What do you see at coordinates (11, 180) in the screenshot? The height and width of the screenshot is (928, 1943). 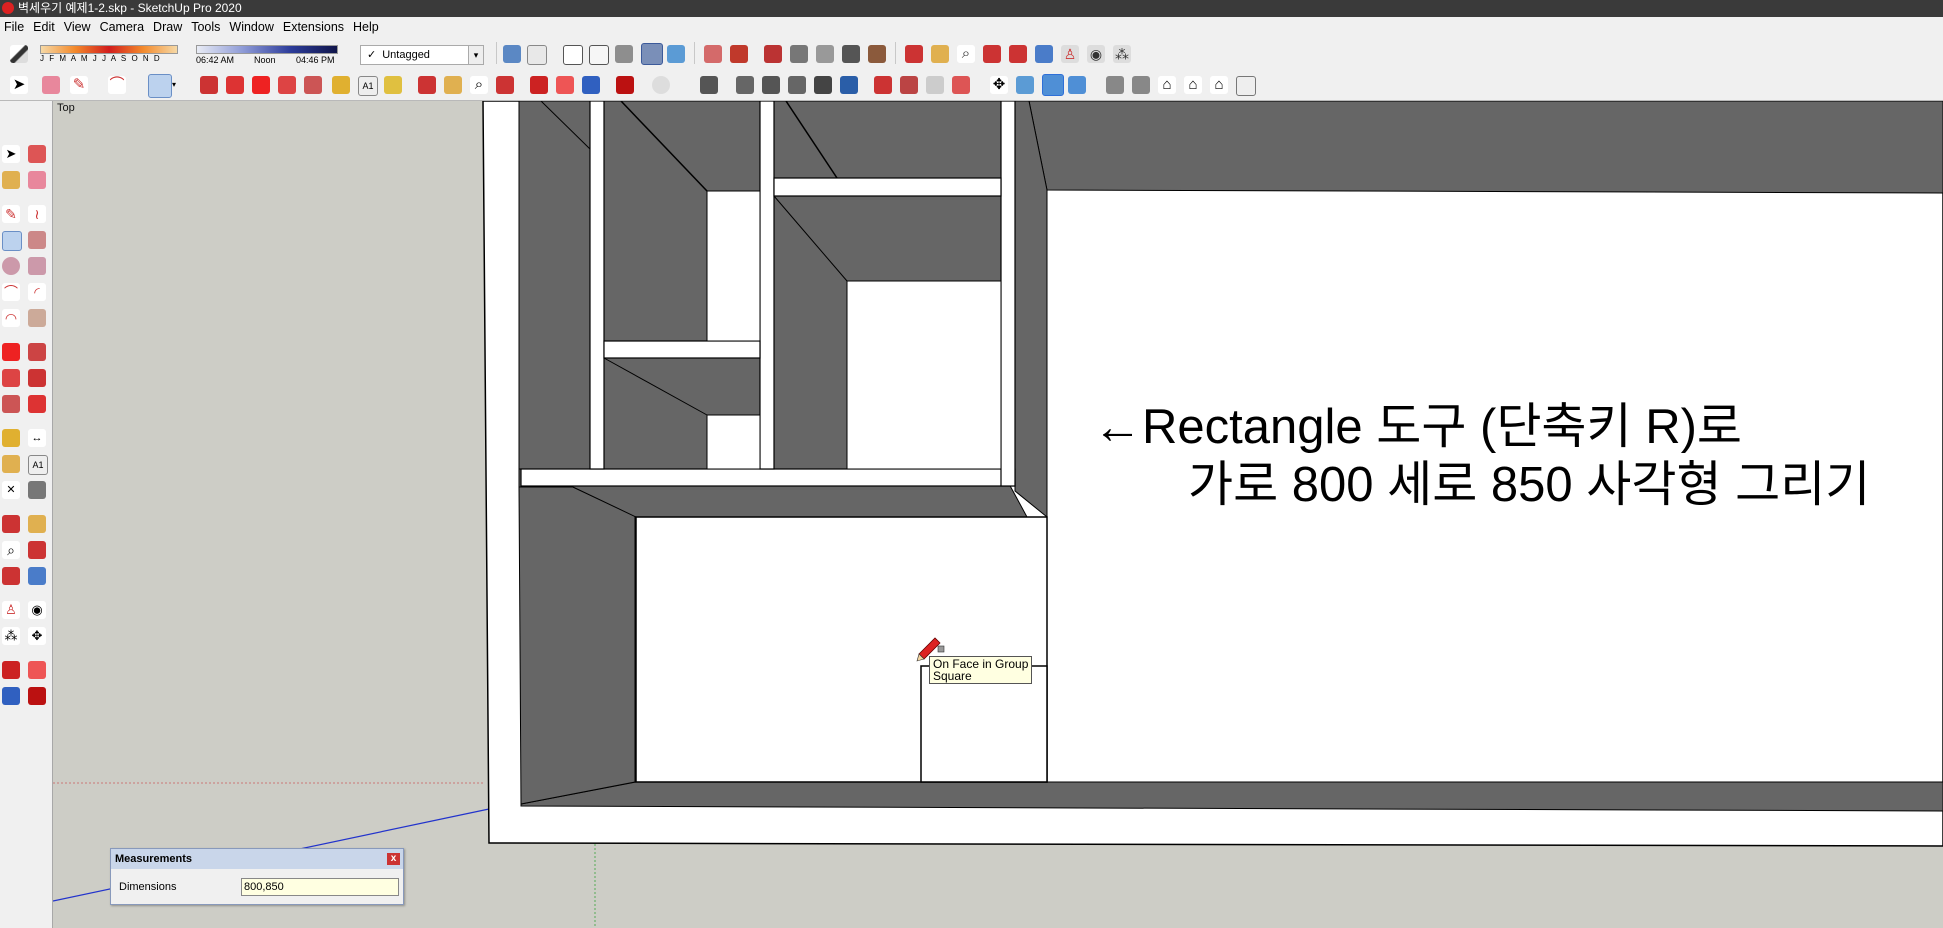 I see `paint-tool-icon` at bounding box center [11, 180].